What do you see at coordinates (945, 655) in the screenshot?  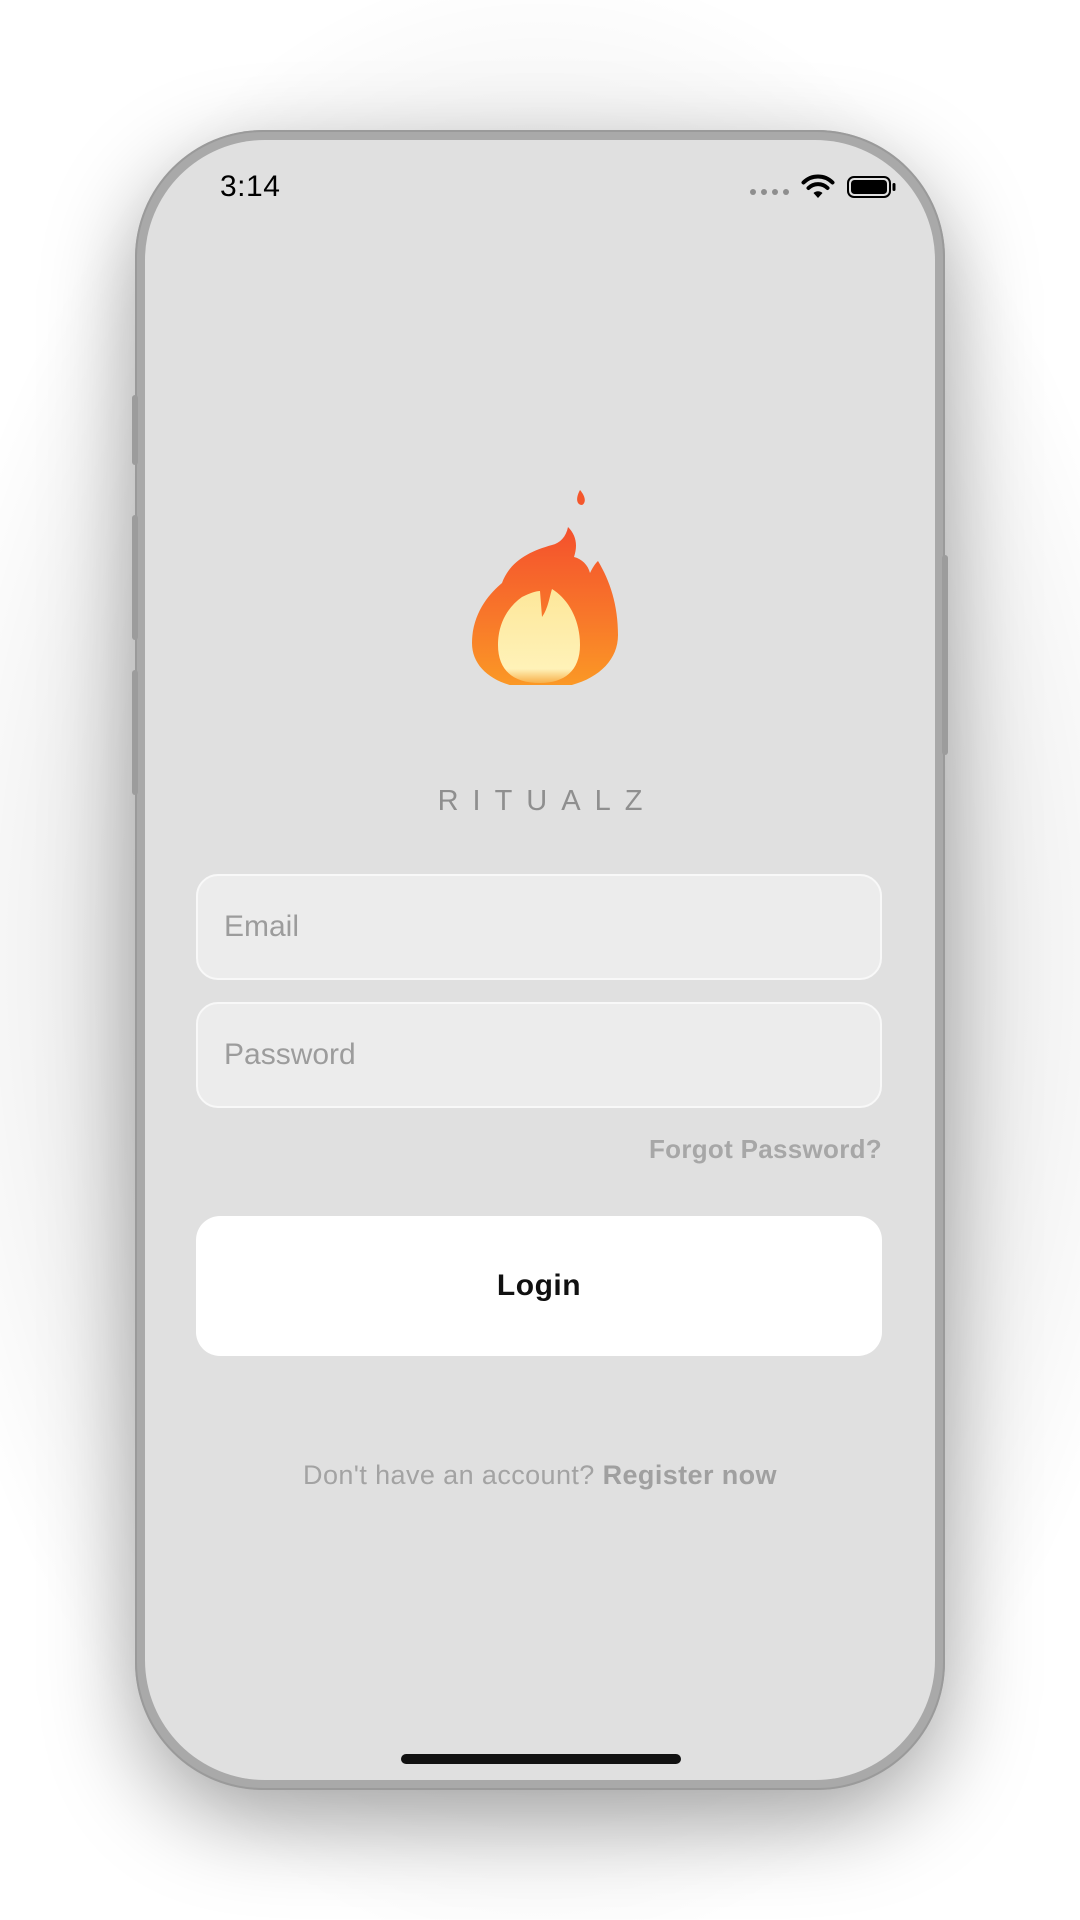 I see `power-button` at bounding box center [945, 655].